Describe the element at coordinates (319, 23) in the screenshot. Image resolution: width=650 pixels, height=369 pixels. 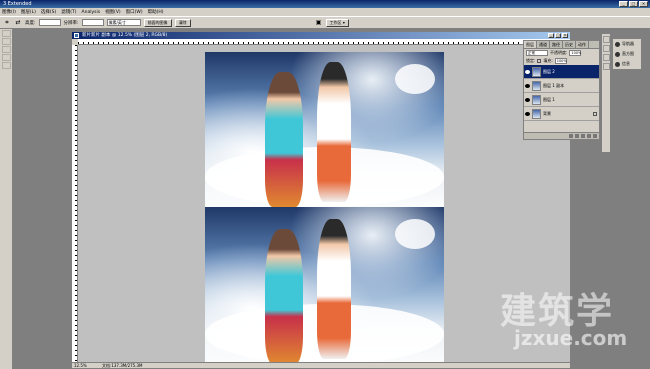
I see `workspace-icon: ▣` at that location.